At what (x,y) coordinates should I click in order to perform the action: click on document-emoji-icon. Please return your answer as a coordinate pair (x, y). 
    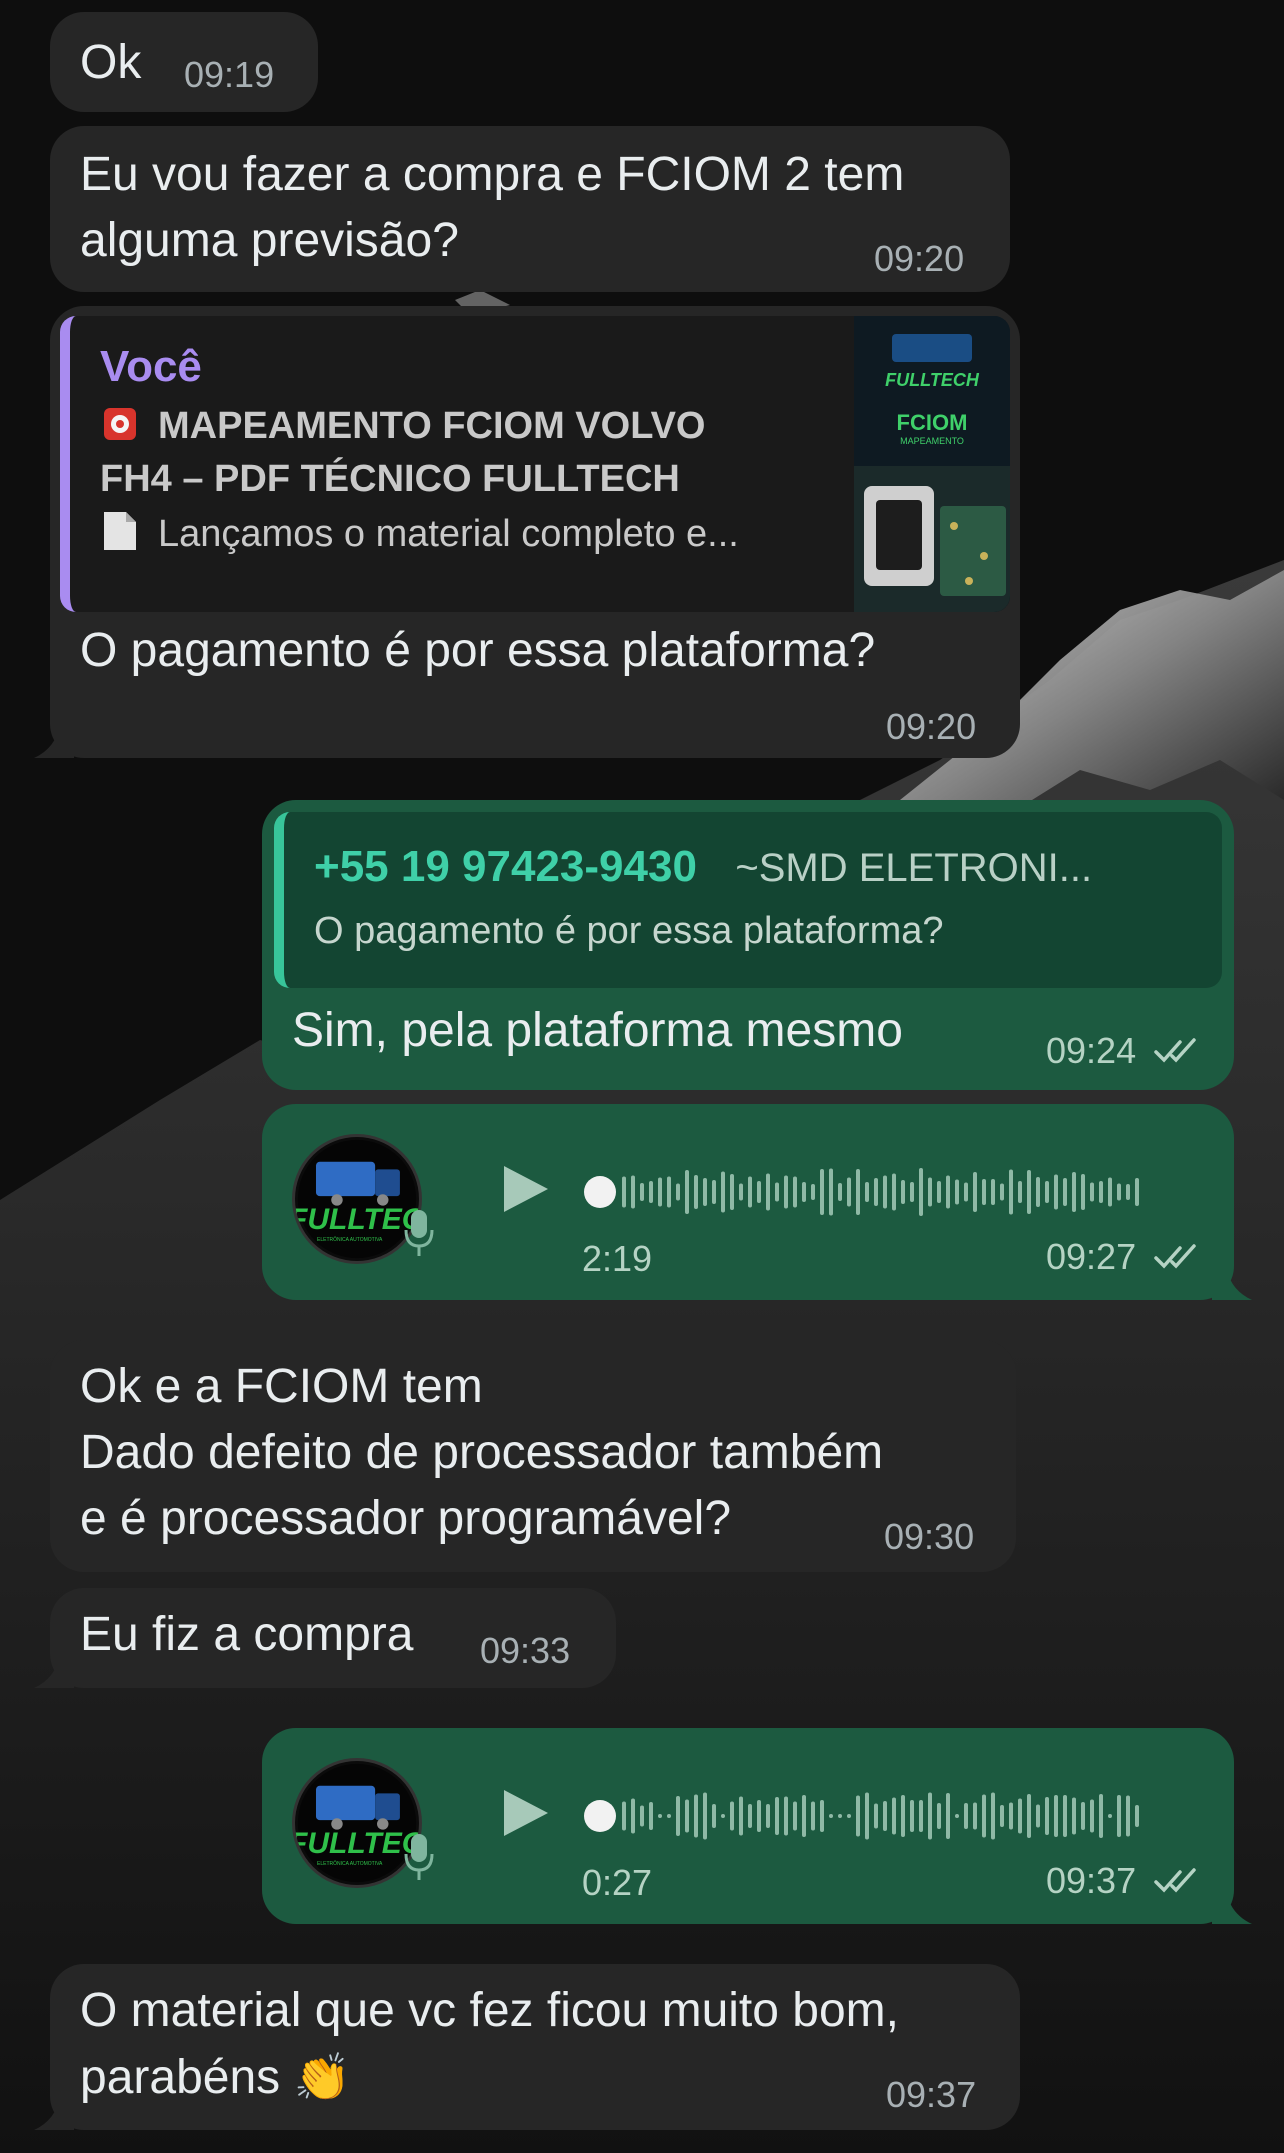
    Looking at the image, I should click on (120, 531).